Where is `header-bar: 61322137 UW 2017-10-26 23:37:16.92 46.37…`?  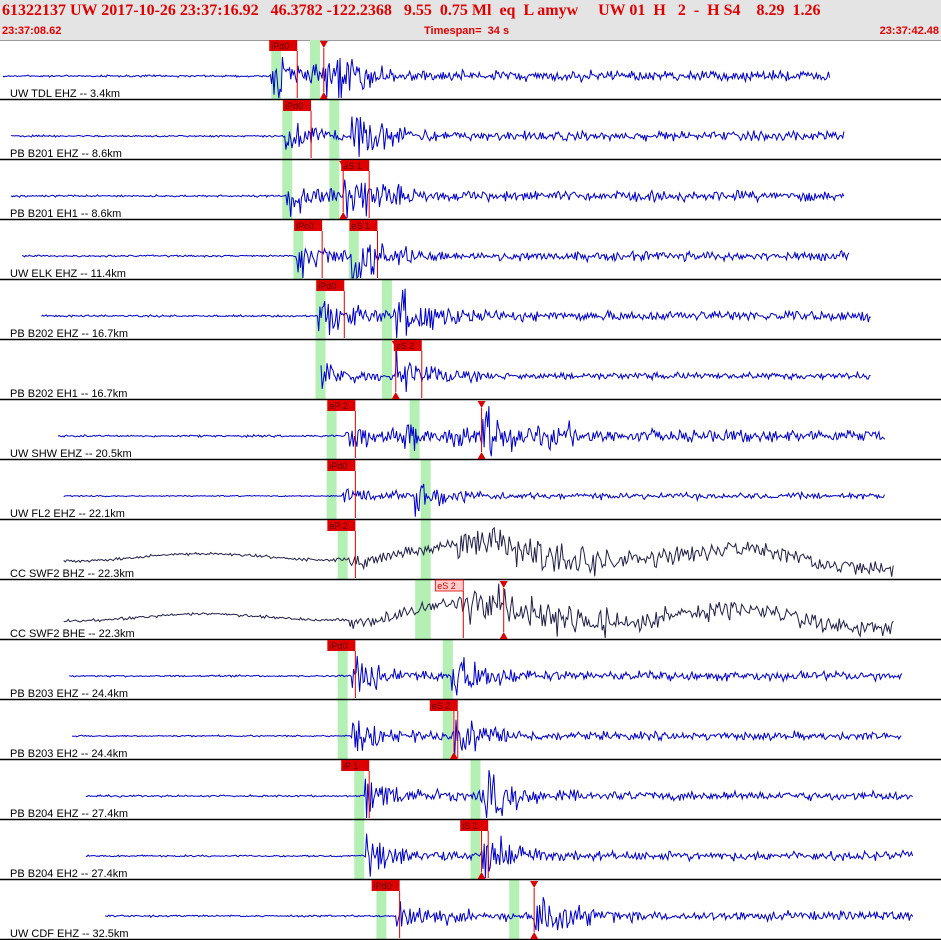
header-bar: 61322137 UW 2017-10-26 23:37:16.92 46.37… is located at coordinates (470, 20).